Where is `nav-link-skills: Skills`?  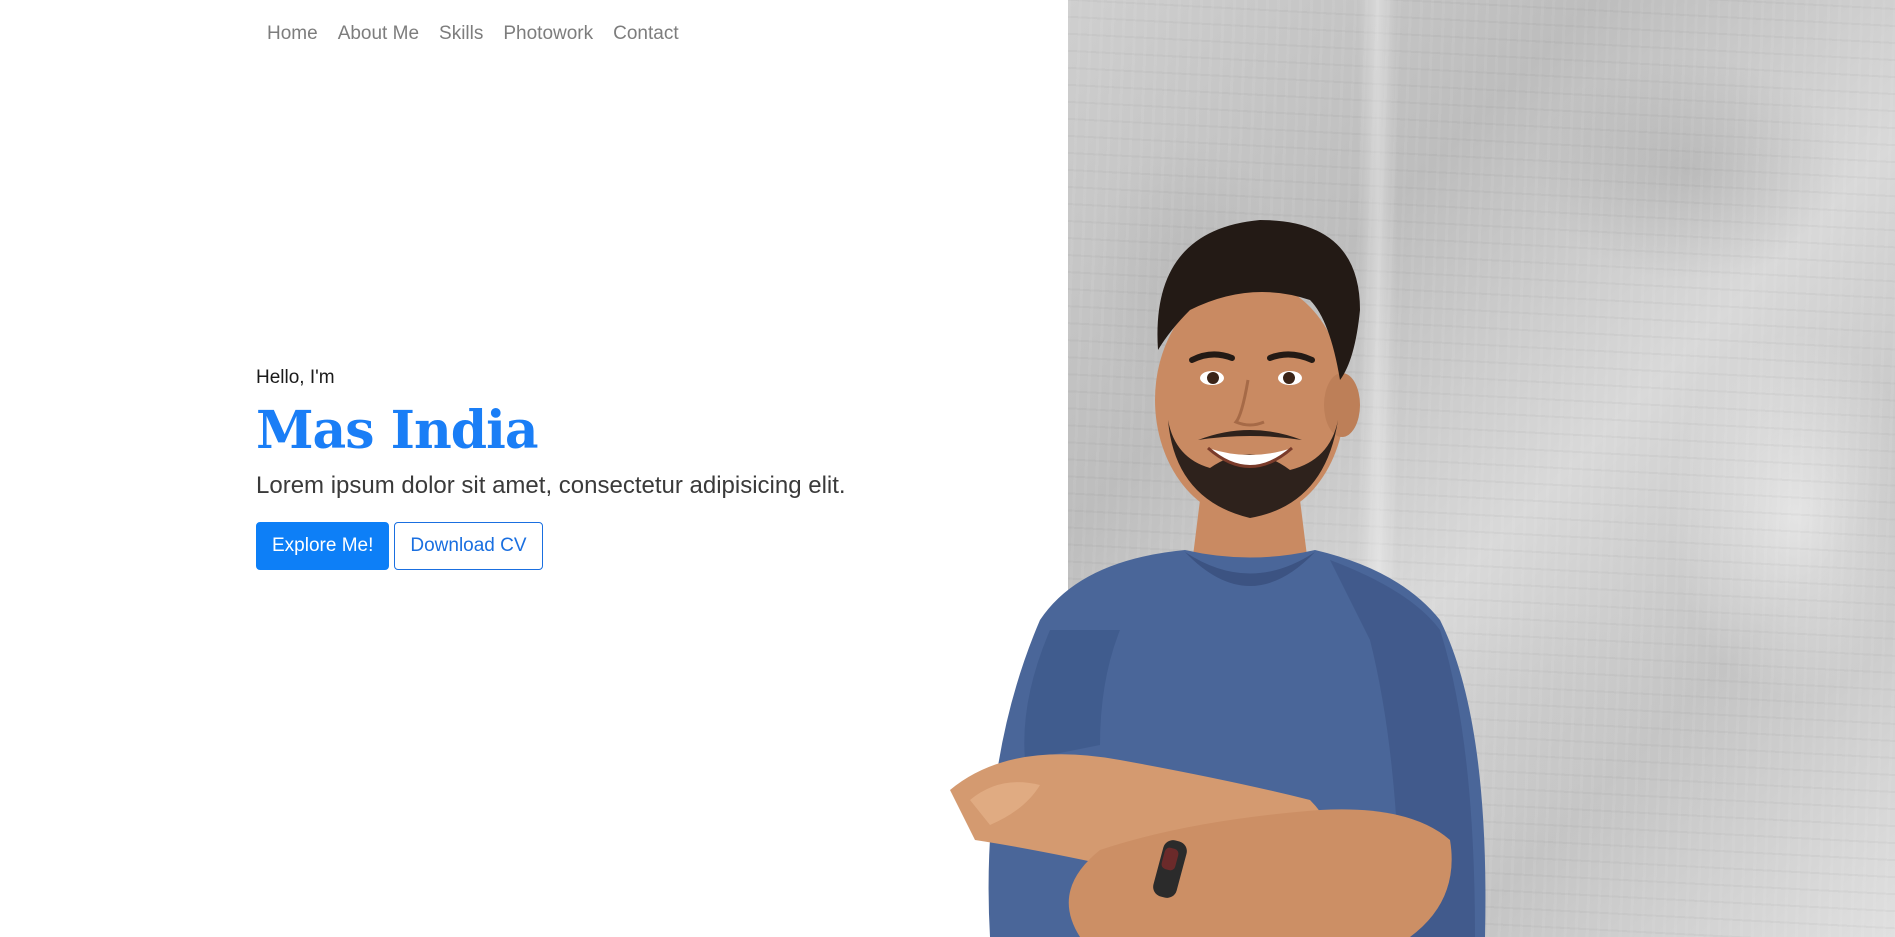
nav-link-skills: Skills is located at coordinates (461, 34).